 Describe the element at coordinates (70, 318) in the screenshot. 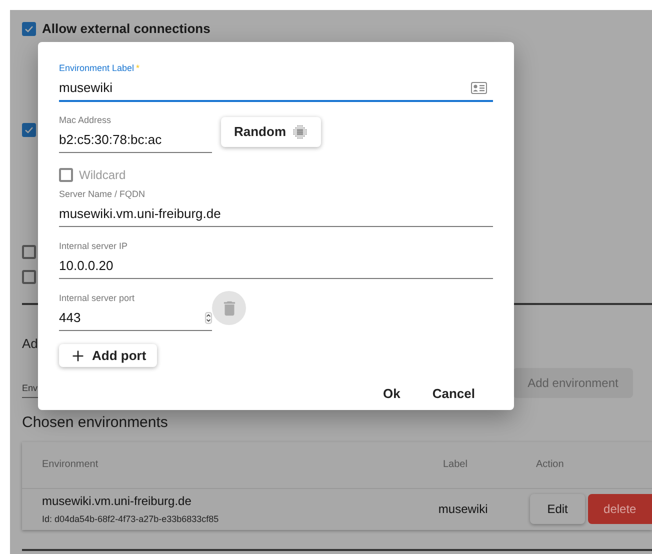

I see `field-value: 443` at that location.